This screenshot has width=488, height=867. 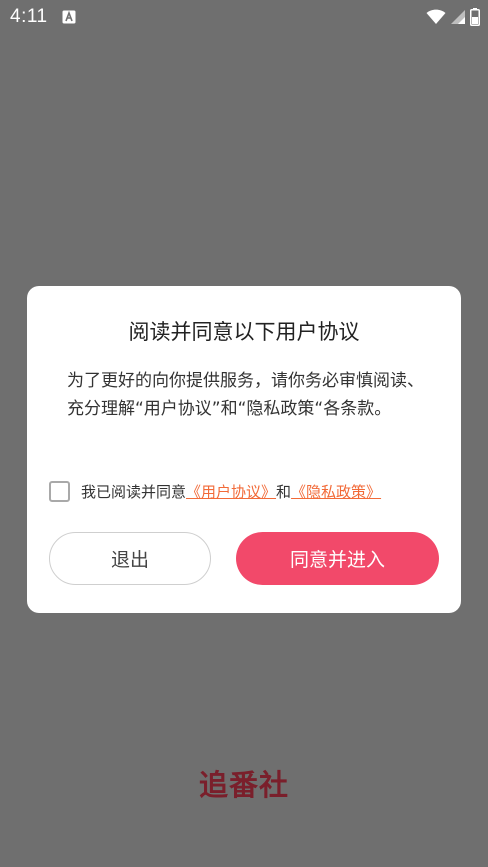 I want to click on agree-row: 我已阅读并同意 《用户协议》 和 《隐私政策》, so click(x=215, y=491).